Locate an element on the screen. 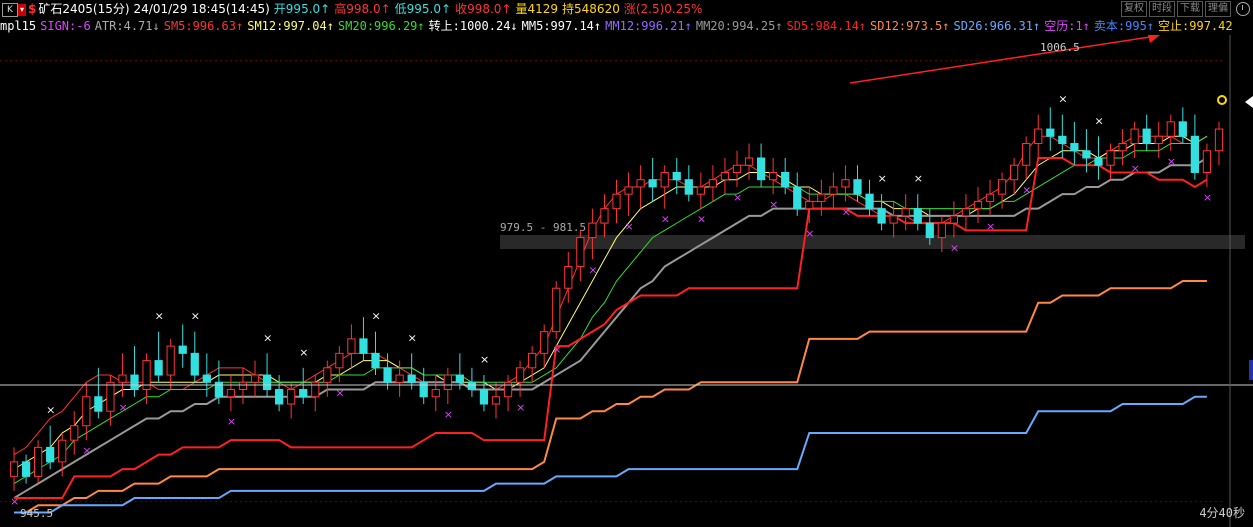  restore-rights-button: 复权 is located at coordinates (1134, 9).